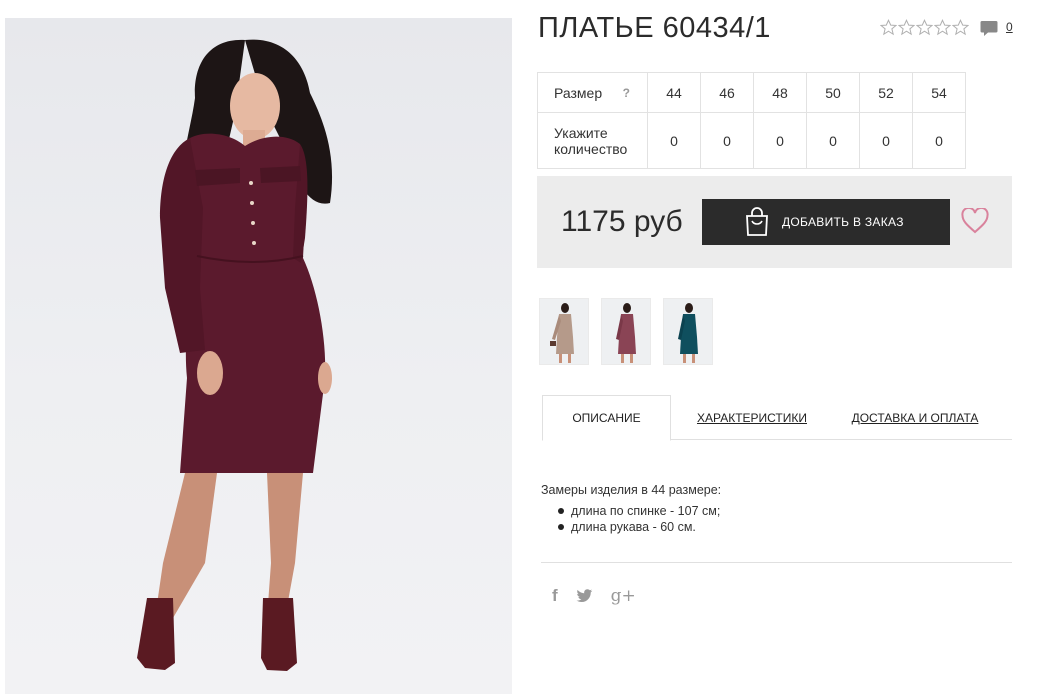 The height and width of the screenshot is (697, 1056). I want to click on add-to-order-button: ДОБАВИТЬ В ЗАКАЗ, so click(826, 222).